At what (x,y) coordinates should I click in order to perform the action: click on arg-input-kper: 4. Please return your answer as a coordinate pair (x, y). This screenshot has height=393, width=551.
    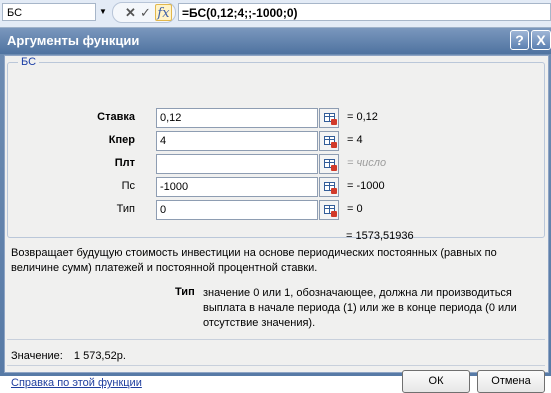
    Looking at the image, I should click on (237, 141).